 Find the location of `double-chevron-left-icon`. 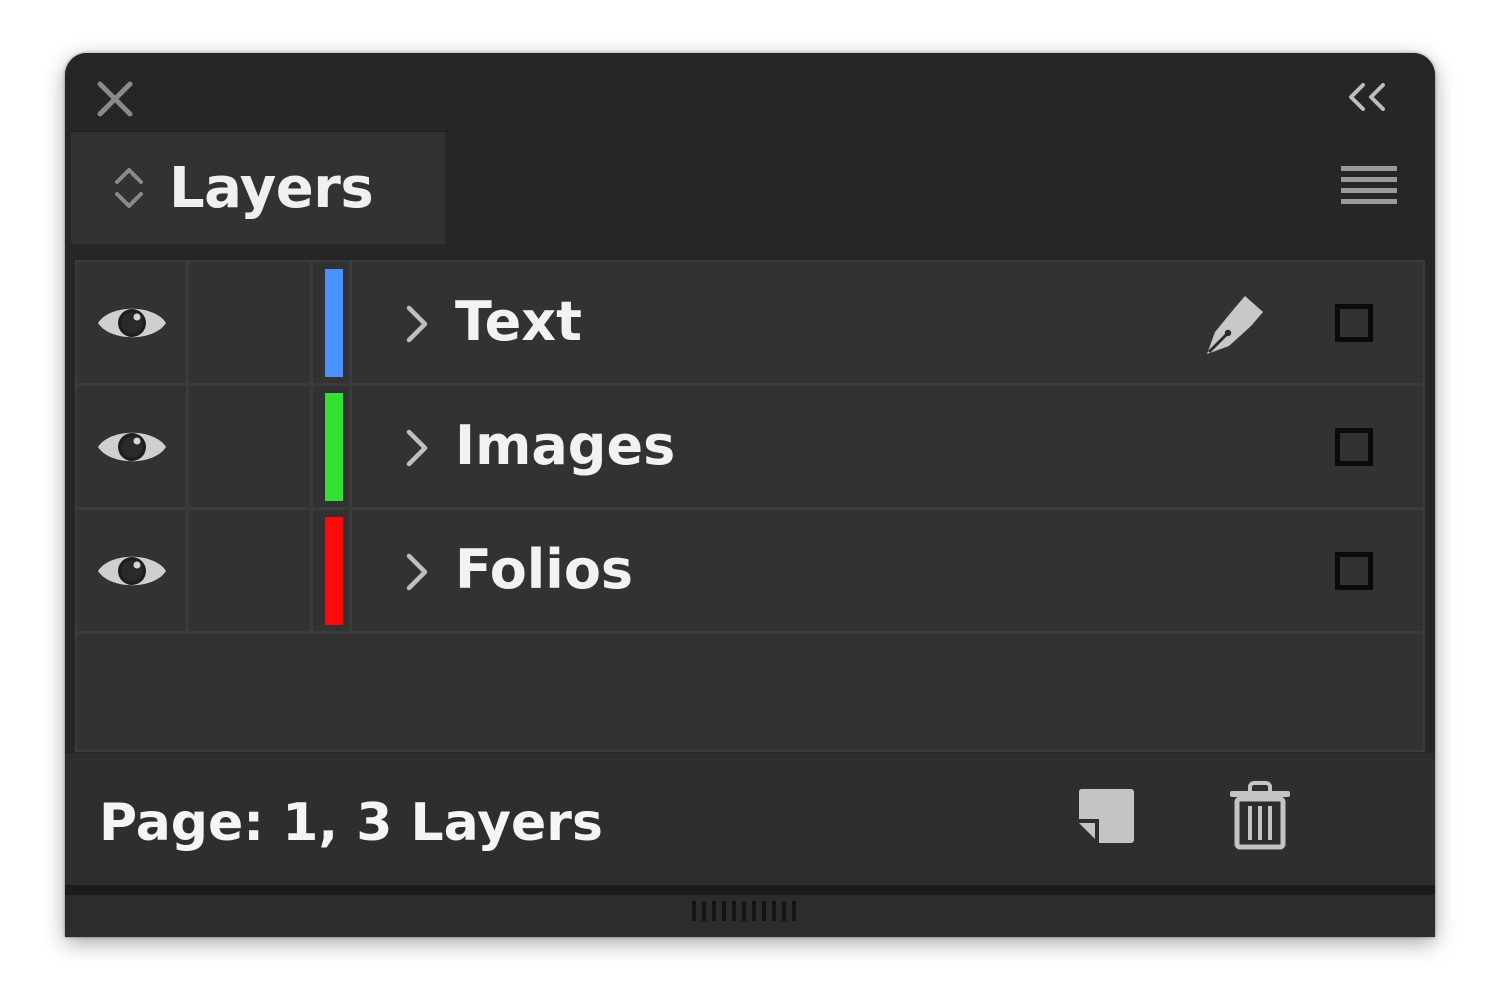

double-chevron-left-icon is located at coordinates (1367, 97).